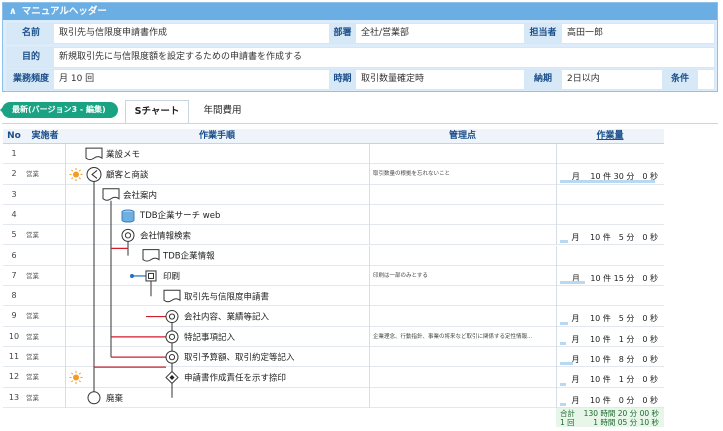 The height and width of the screenshot is (431, 723). I want to click on flow-label-fill-budget: 取引予算額、取引約定等記入, so click(239, 357).